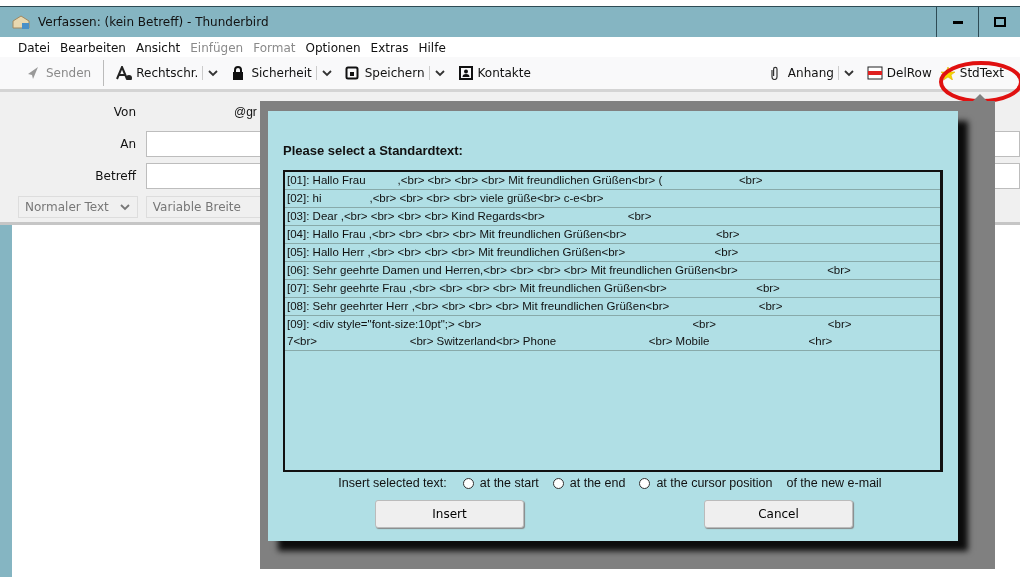 The width and height of the screenshot is (1020, 577). What do you see at coordinates (384, 73) in the screenshot?
I see `toolbar-button: Speichern` at bounding box center [384, 73].